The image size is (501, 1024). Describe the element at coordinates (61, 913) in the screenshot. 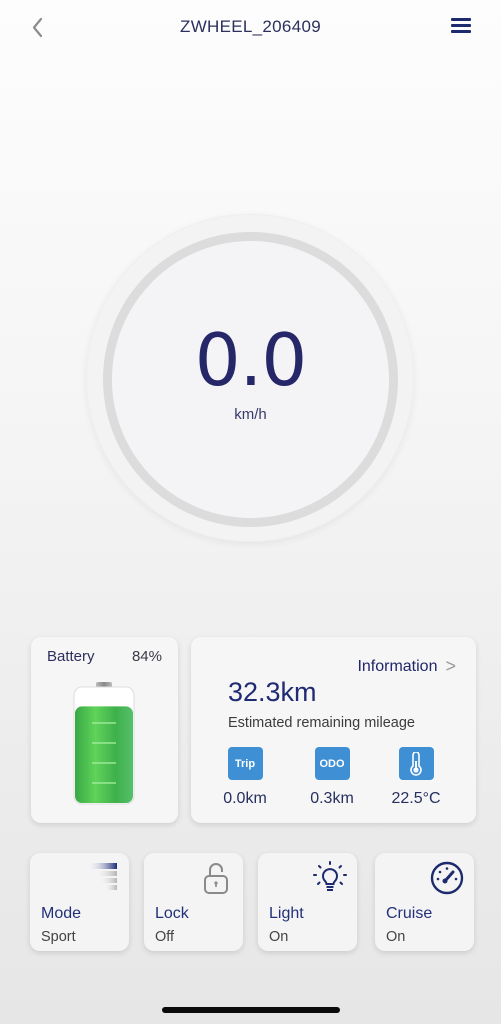

I see `mode-label: Mode` at that location.